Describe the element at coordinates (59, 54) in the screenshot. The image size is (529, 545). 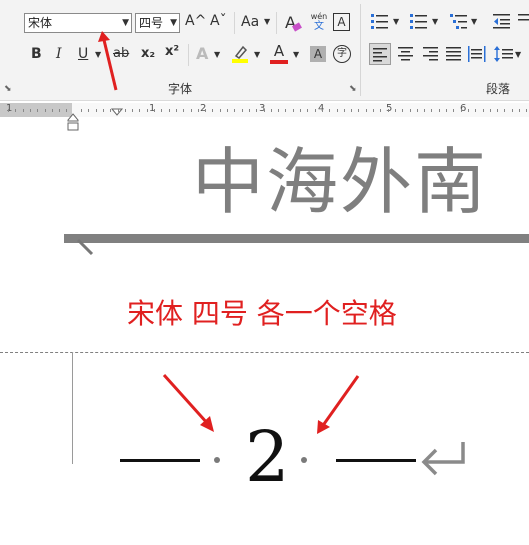
I see `italic-button: I` at that location.